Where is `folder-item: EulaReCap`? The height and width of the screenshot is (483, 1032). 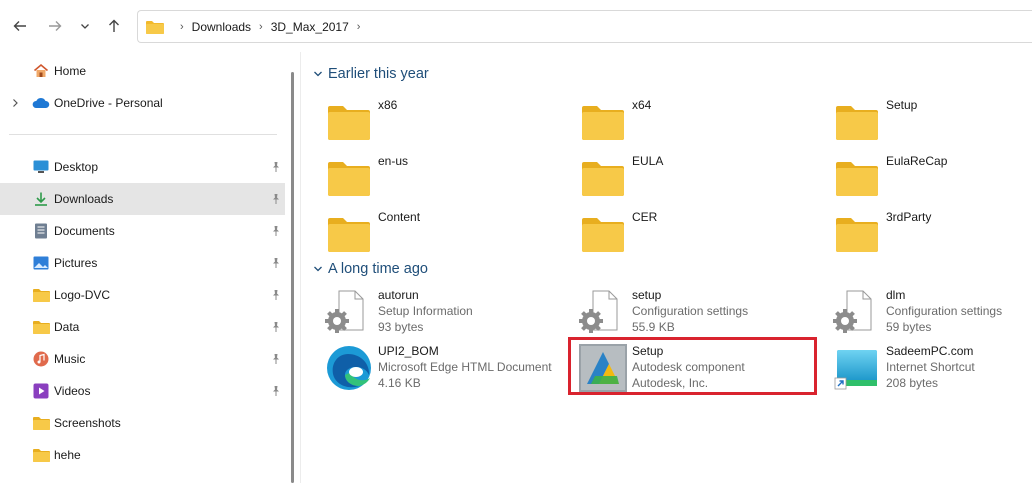 folder-item: EulaReCap is located at coordinates (920, 174).